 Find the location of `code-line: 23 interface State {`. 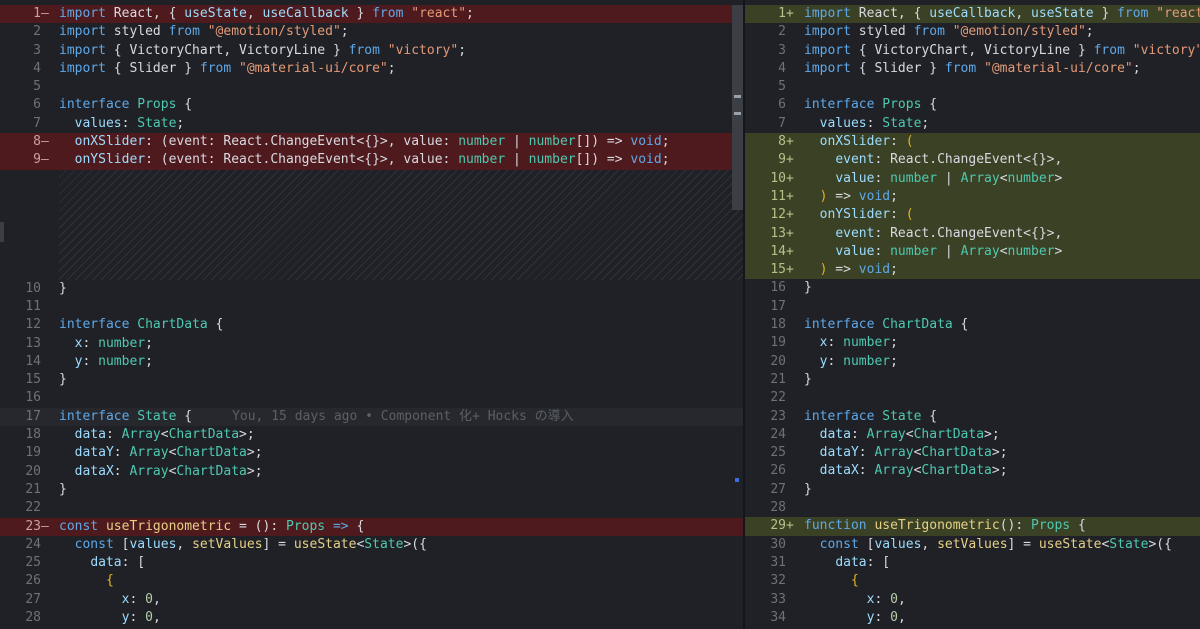

code-line: 23 interface State { is located at coordinates (972, 417).